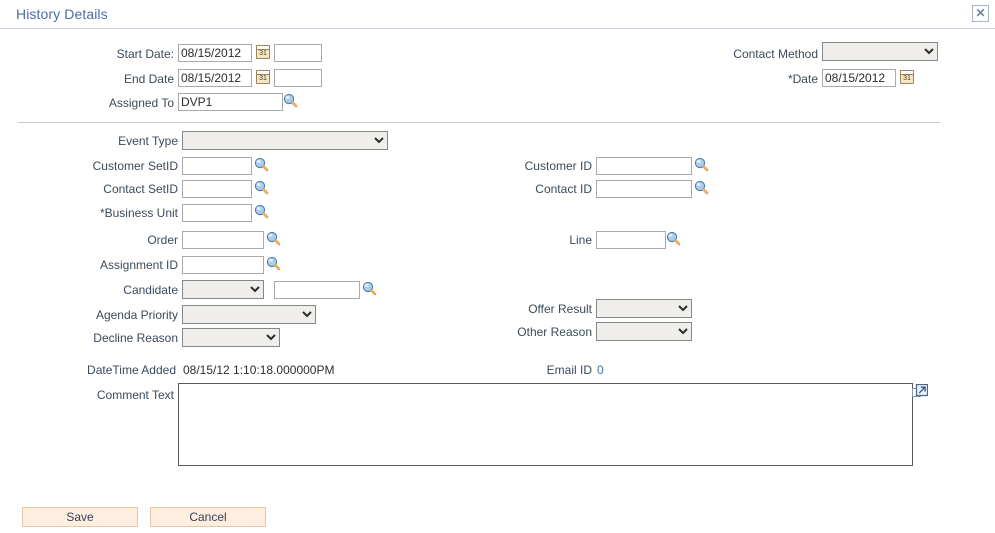 This screenshot has width=995, height=533. What do you see at coordinates (138, 265) in the screenshot?
I see `assignment-id-label: Assignment ID` at bounding box center [138, 265].